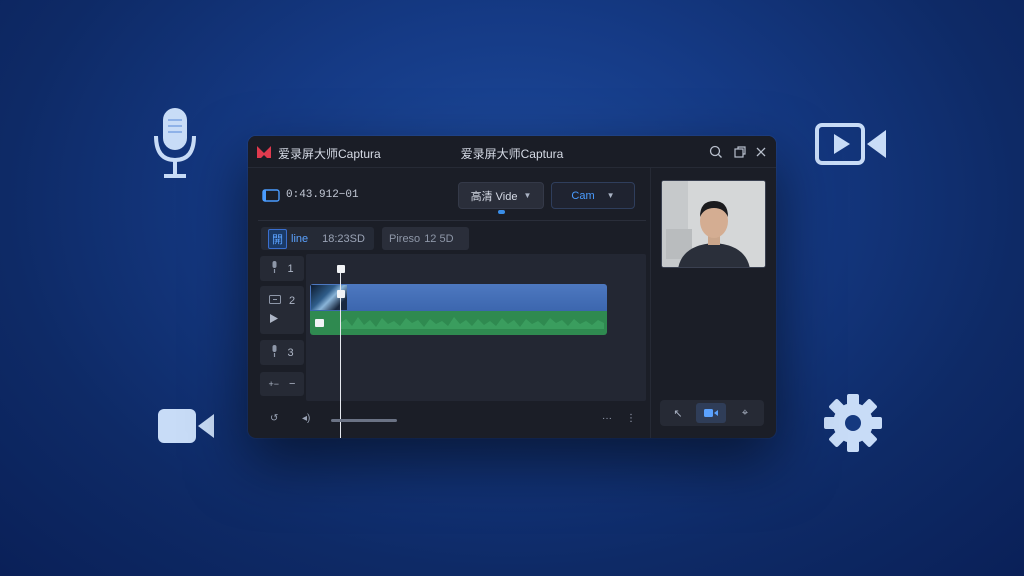 The height and width of the screenshot is (576, 1024). Describe the element at coordinates (851, 144) in the screenshot. I see `video-player-icon` at that location.